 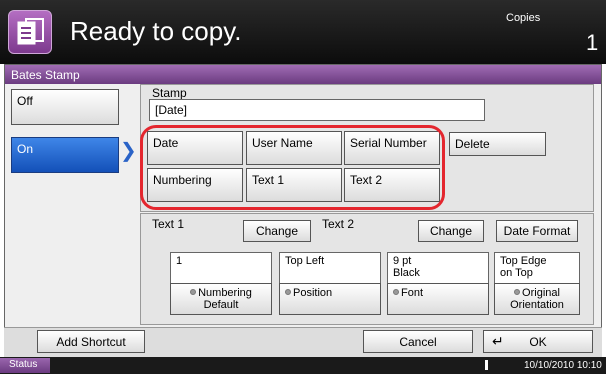 What do you see at coordinates (438, 299) in the screenshot?
I see `font-button: Font` at bounding box center [438, 299].